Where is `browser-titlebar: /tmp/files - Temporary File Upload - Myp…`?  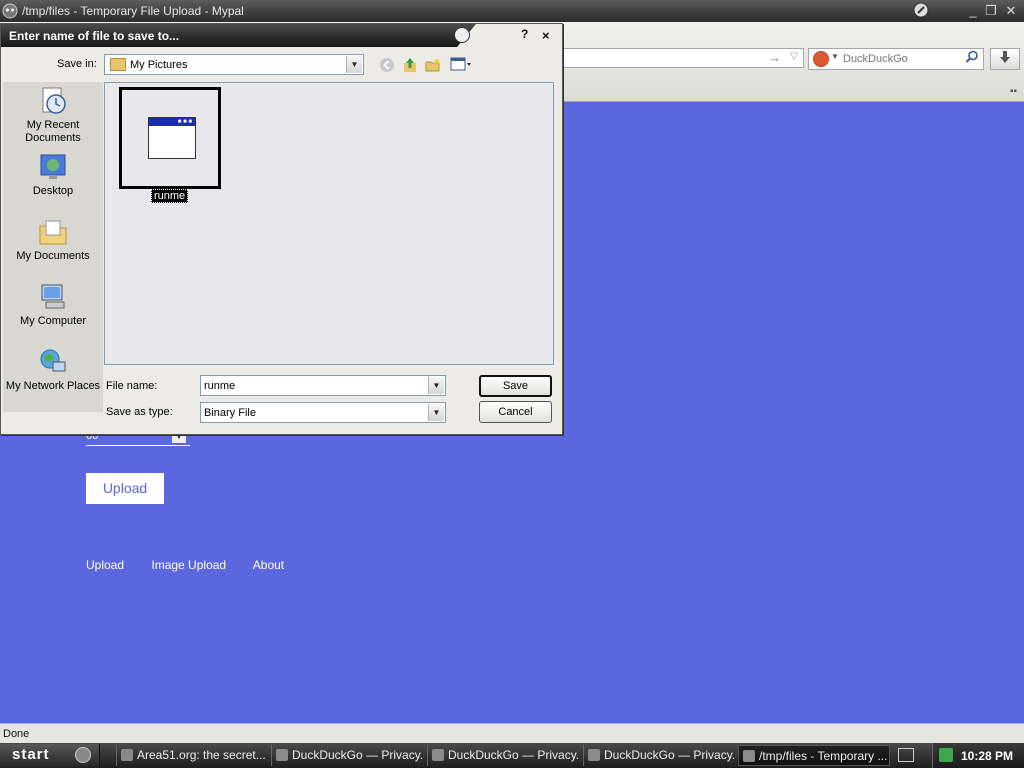 browser-titlebar: /tmp/files - Temporary File Upload - Myp… is located at coordinates (512, 11).